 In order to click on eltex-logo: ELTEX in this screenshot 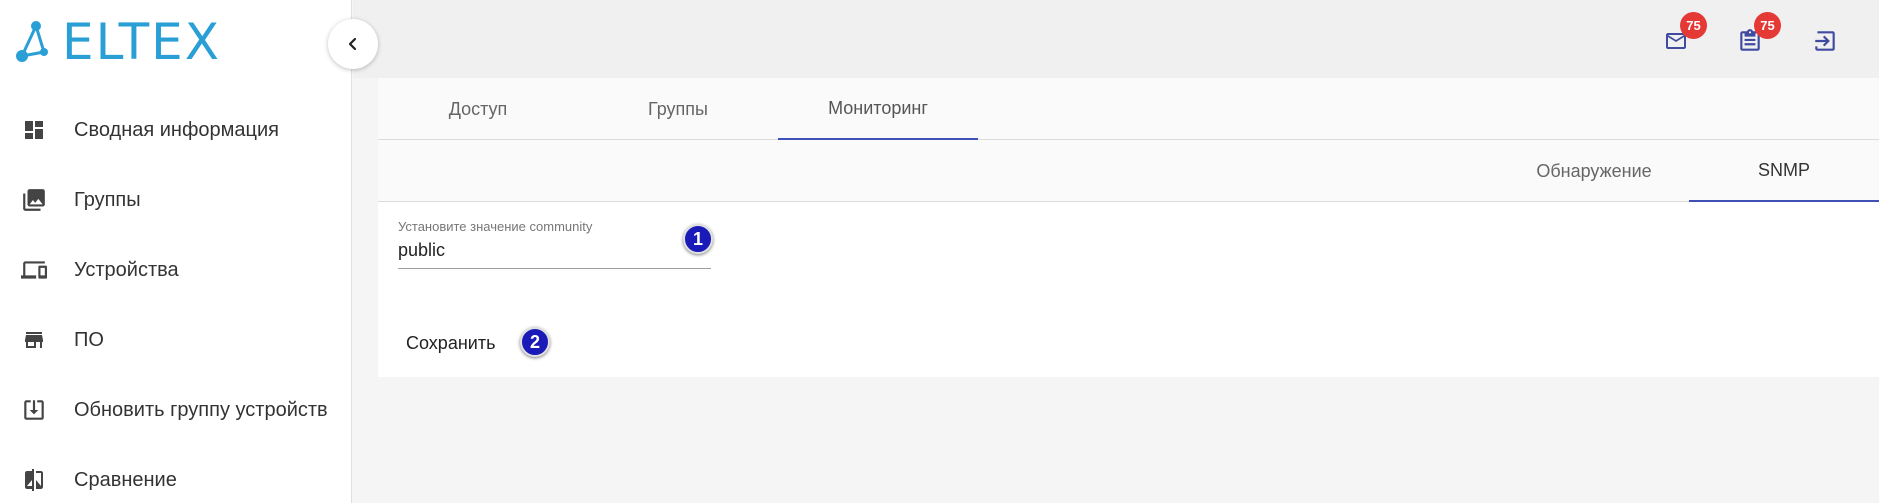, I will do `click(117, 42)`.